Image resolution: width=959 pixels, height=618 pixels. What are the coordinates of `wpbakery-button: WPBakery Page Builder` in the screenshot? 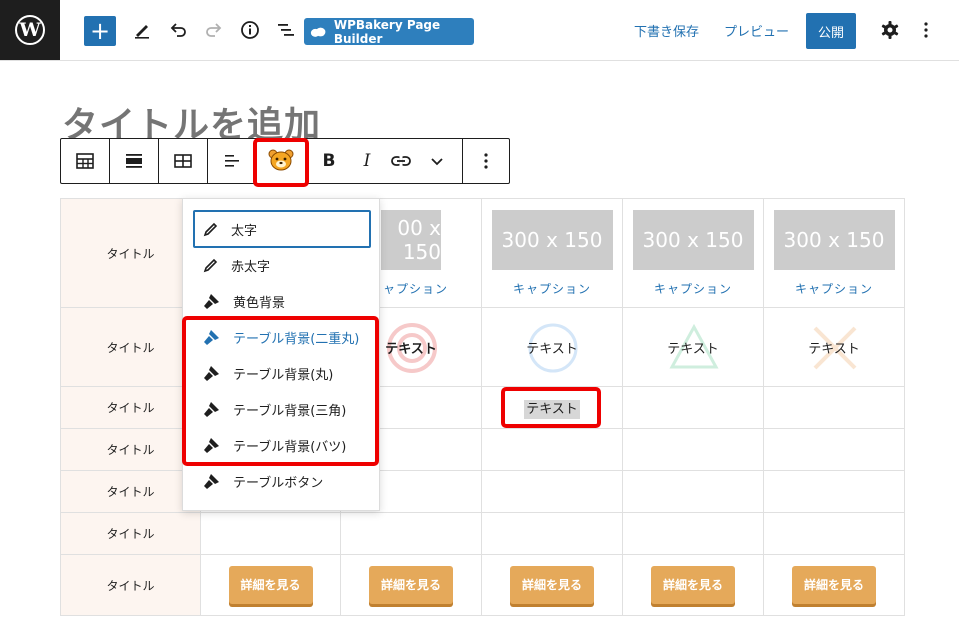 It's located at (389, 32).